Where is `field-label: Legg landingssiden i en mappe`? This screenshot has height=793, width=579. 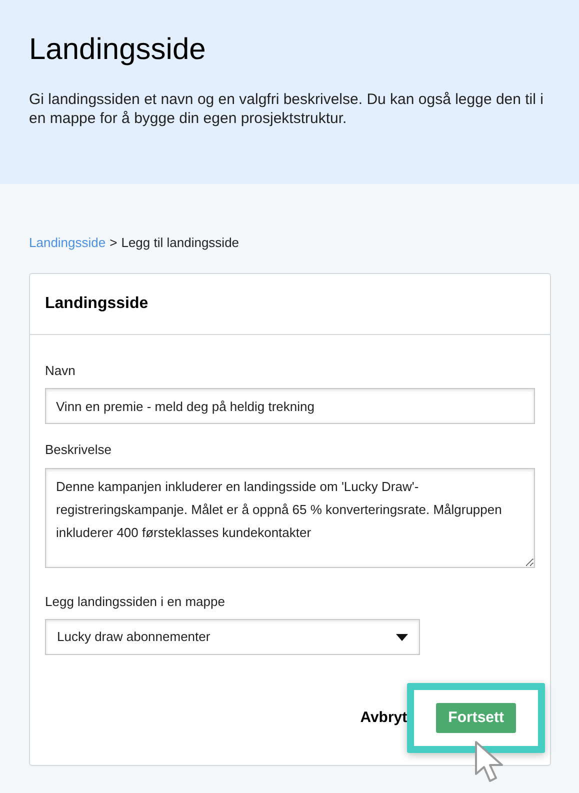
field-label: Legg landingssiden i en mappe is located at coordinates (135, 601).